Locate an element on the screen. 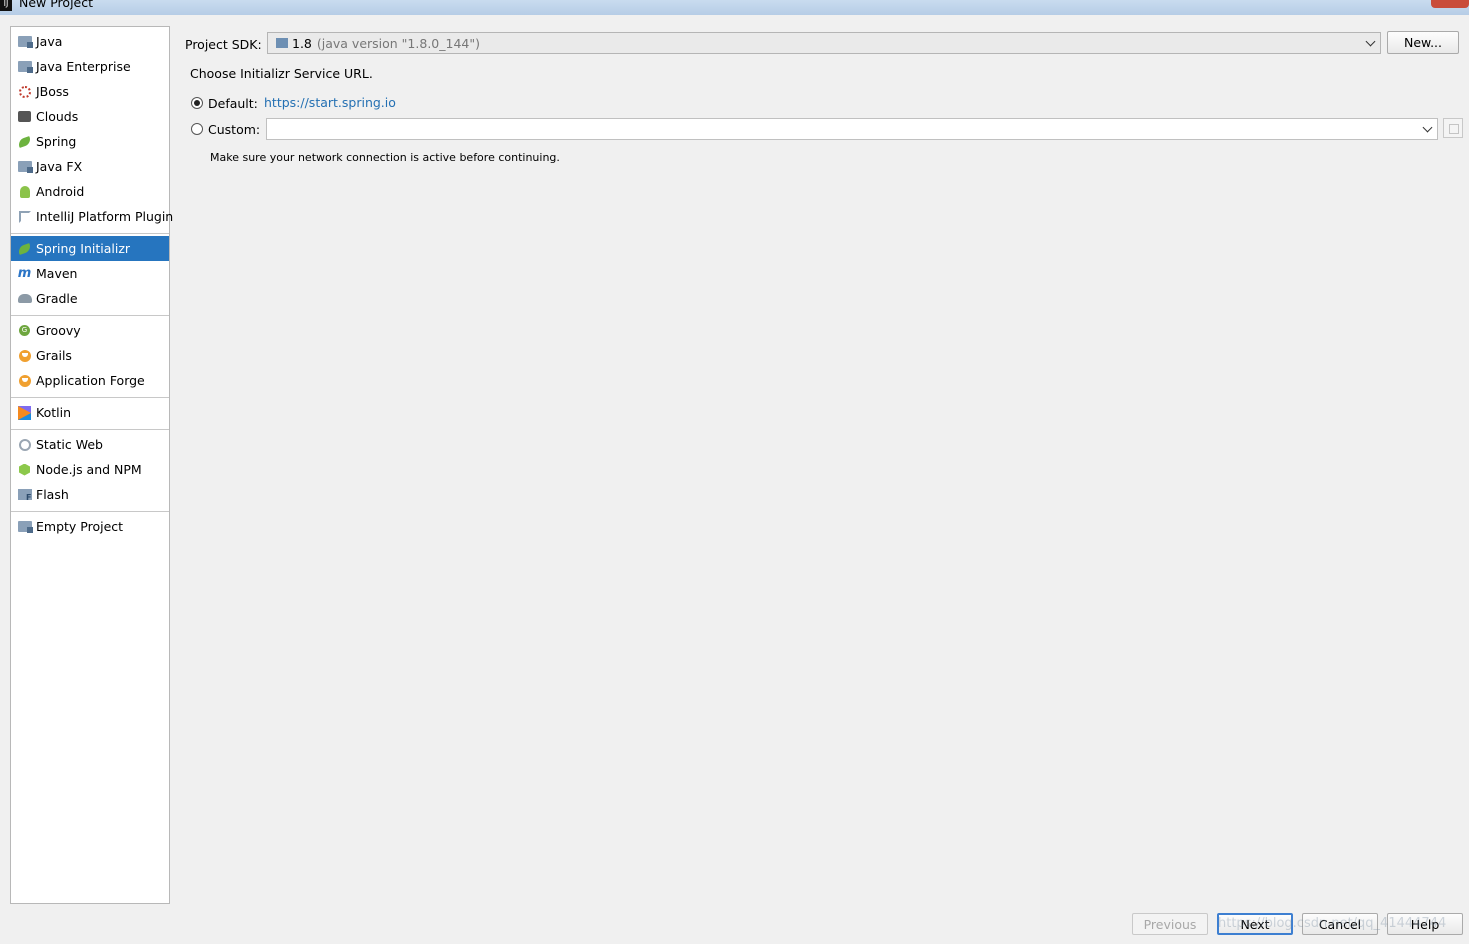 The width and height of the screenshot is (1469, 944). sidebar-item-label: Java Enterprise is located at coordinates (83, 66).